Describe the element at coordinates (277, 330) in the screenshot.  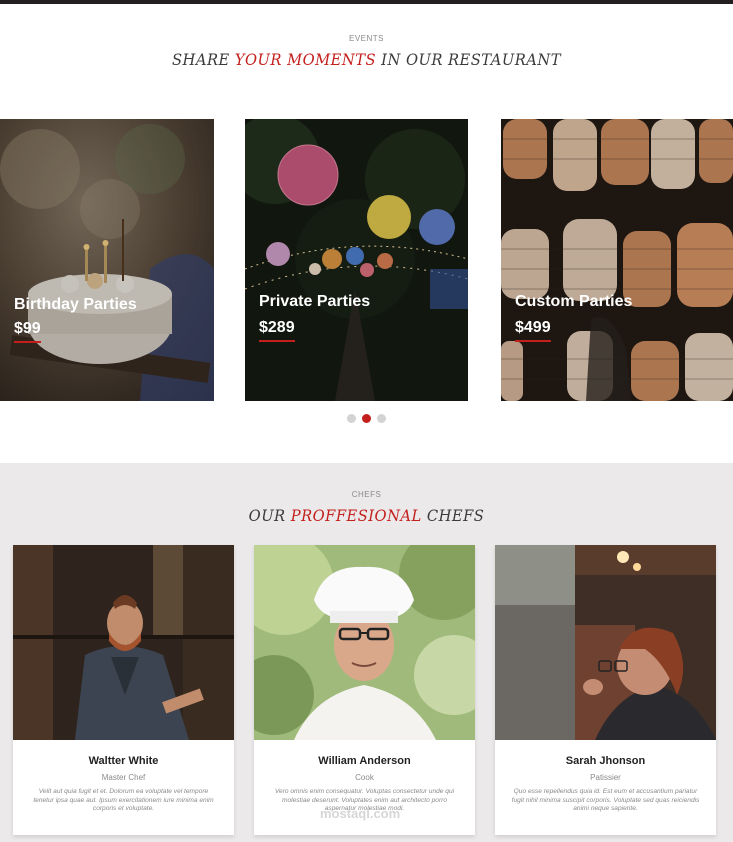
I see `event-price: $289` at that location.